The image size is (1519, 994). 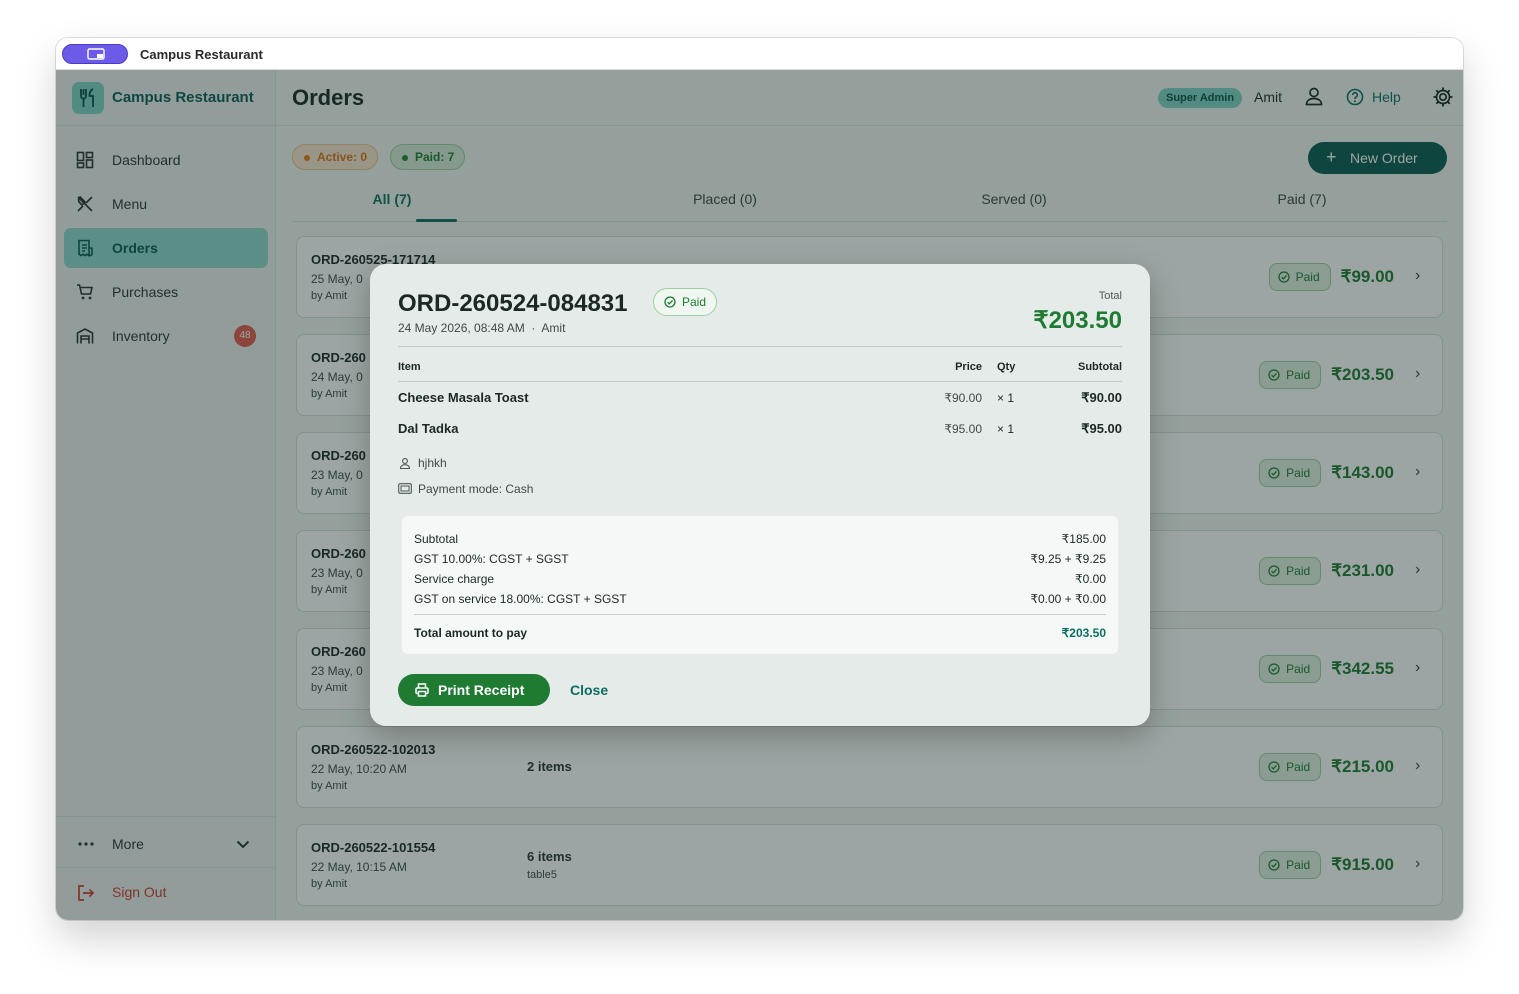 What do you see at coordinates (760, 559) in the screenshot?
I see `summary-row: GST 10.00%: CGST + SGST ₹9.25 + ₹9.25` at bounding box center [760, 559].